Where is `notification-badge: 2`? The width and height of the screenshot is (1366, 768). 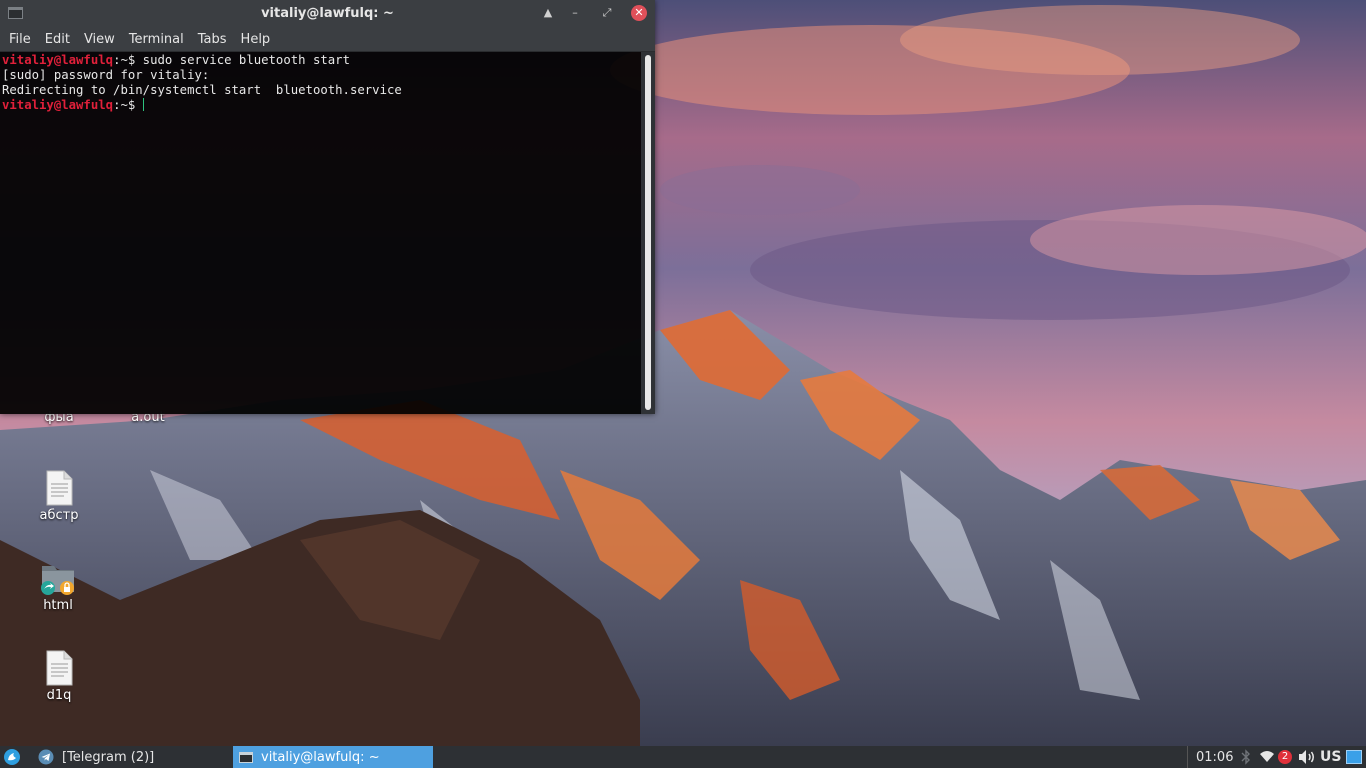 notification-badge: 2 is located at coordinates (1285, 757).